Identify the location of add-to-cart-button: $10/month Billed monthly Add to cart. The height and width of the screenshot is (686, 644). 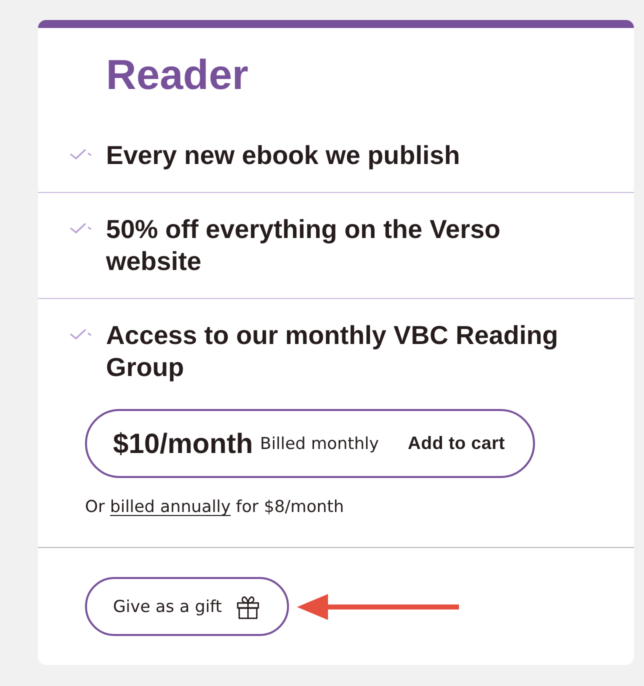
(310, 443).